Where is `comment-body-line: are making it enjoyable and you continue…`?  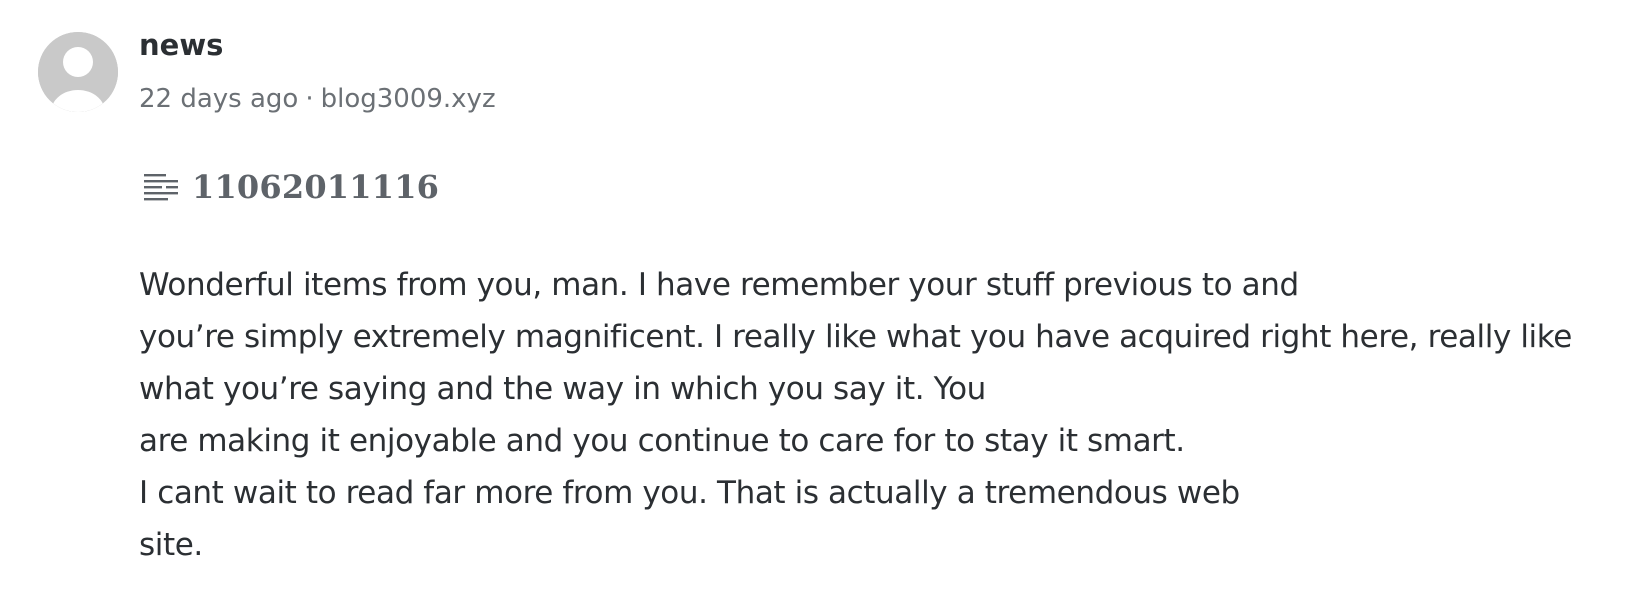 comment-body-line: are making it enjoyable and you continue… is located at coordinates (662, 441).